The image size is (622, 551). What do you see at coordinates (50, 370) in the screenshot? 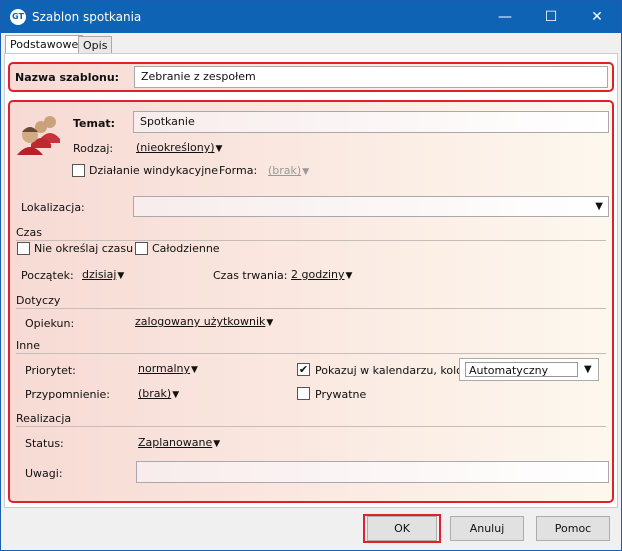
I see `priorytet-label: Priorytet:` at bounding box center [50, 370].